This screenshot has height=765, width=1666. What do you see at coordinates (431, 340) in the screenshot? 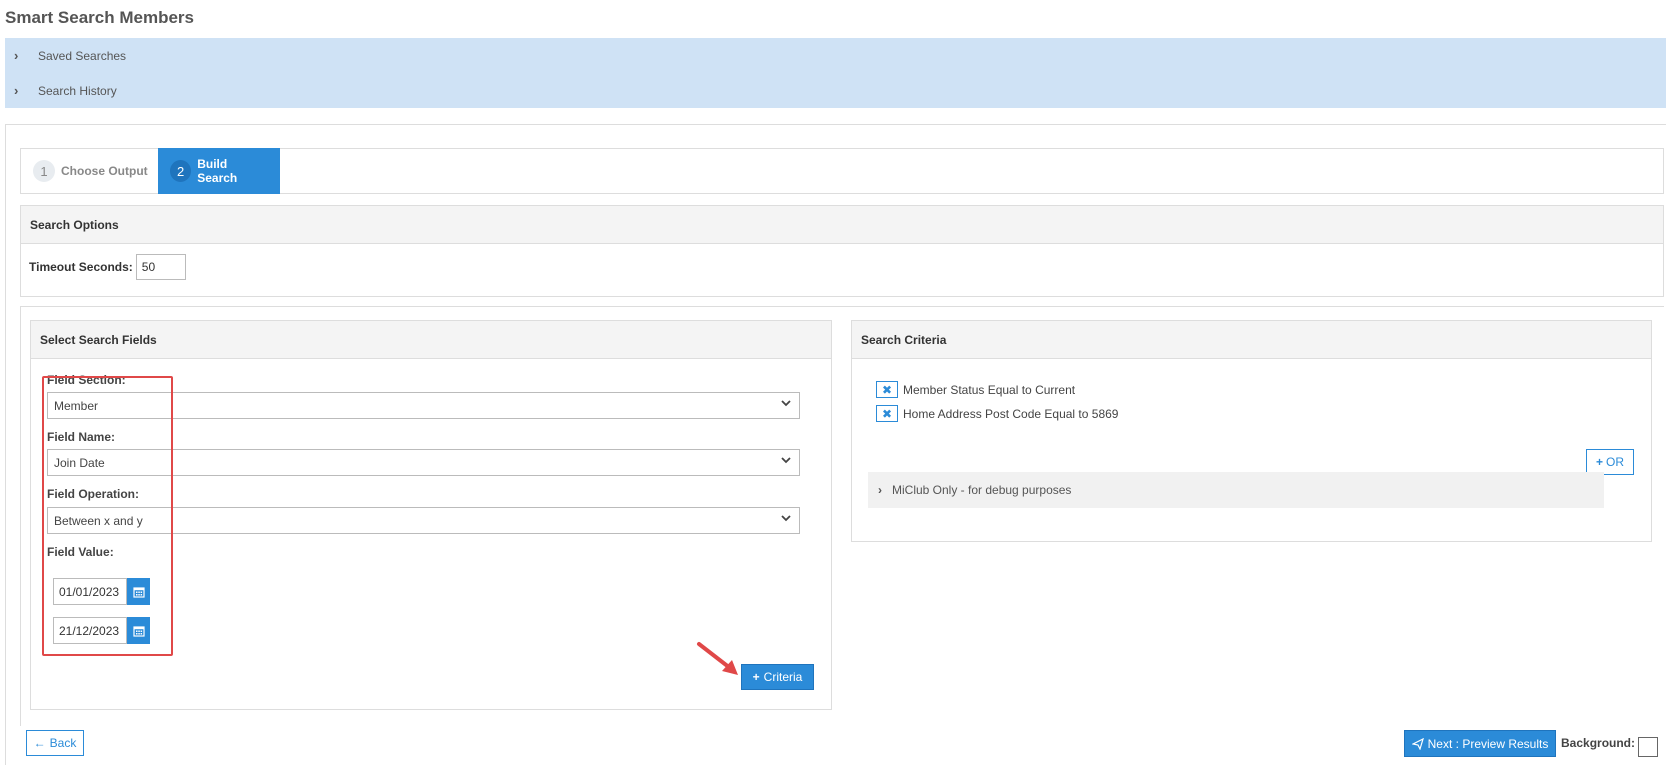
I see `select-fields-heading: Select Search Fields` at bounding box center [431, 340].